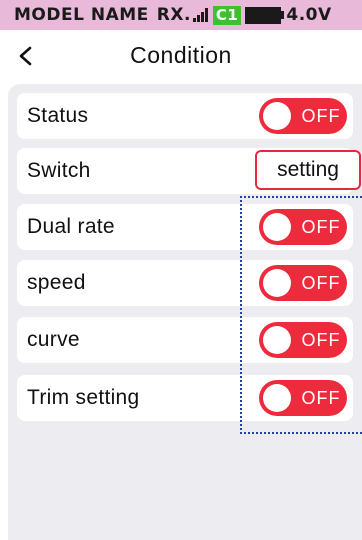  I want to click on curve-toggle: OFF, so click(303, 340).